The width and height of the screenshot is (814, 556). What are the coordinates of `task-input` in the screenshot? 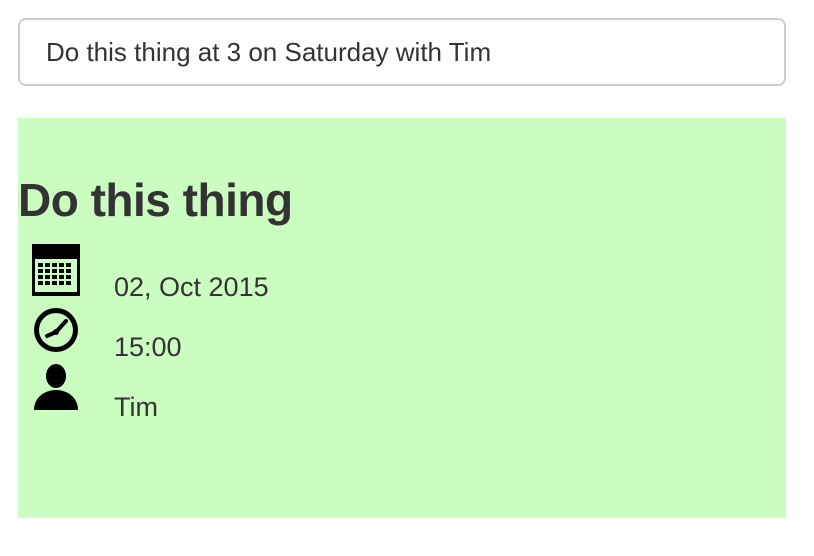 It's located at (402, 52).